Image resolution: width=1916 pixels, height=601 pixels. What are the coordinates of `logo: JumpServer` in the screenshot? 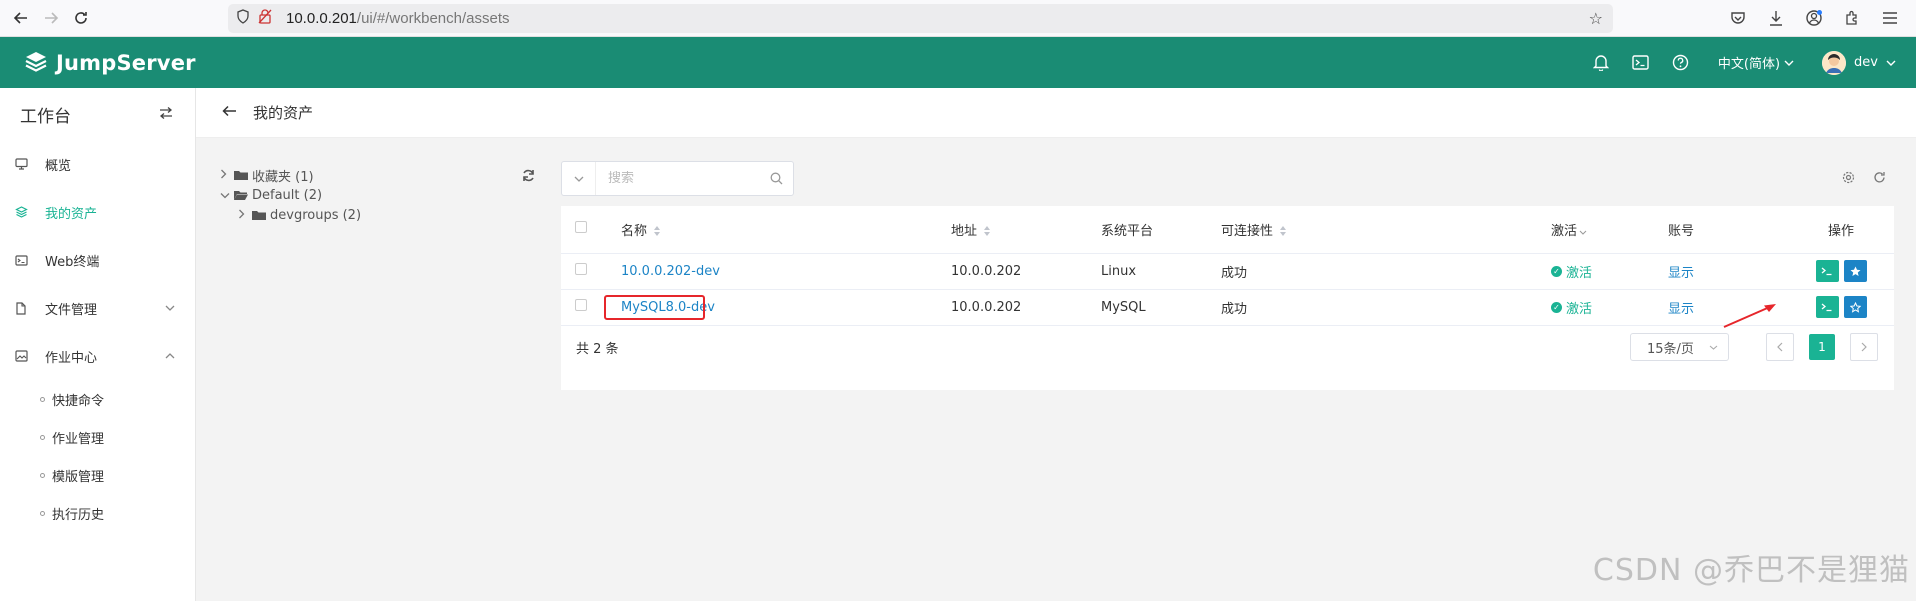 It's located at (109, 63).